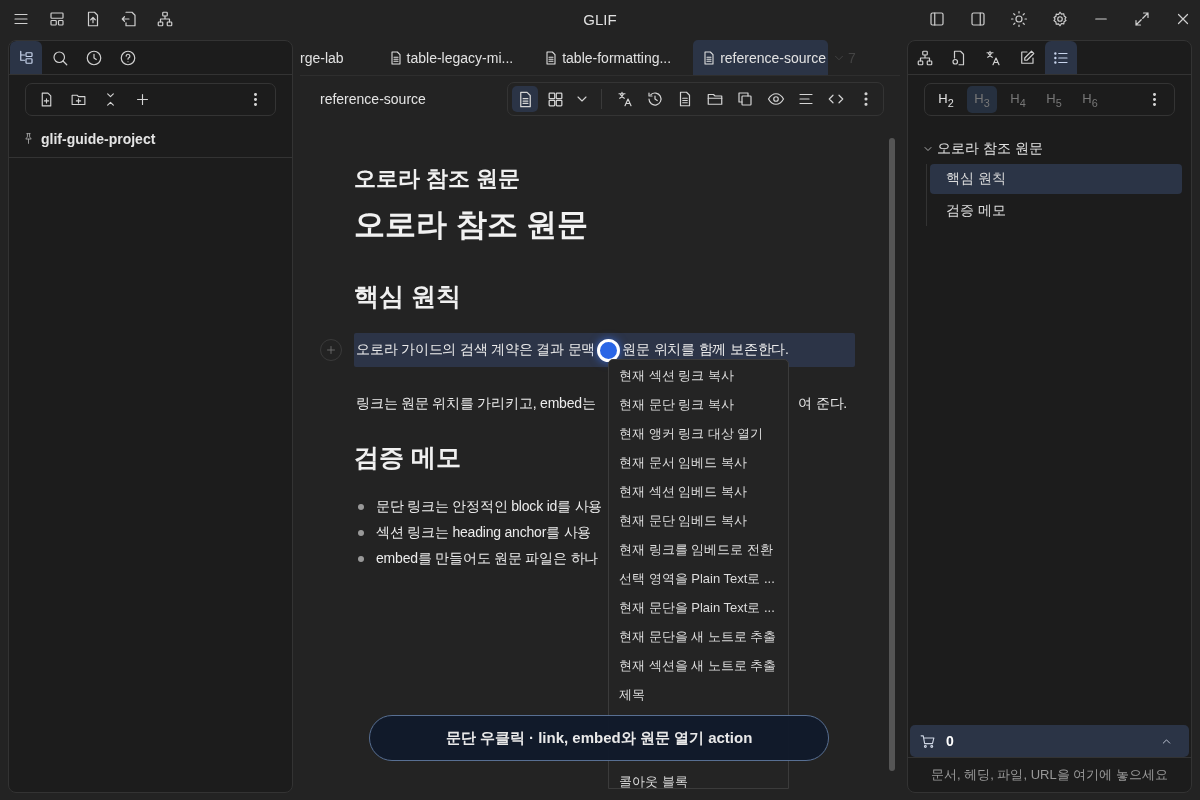  What do you see at coordinates (331, 350) in the screenshot?
I see `plus-icon` at bounding box center [331, 350].